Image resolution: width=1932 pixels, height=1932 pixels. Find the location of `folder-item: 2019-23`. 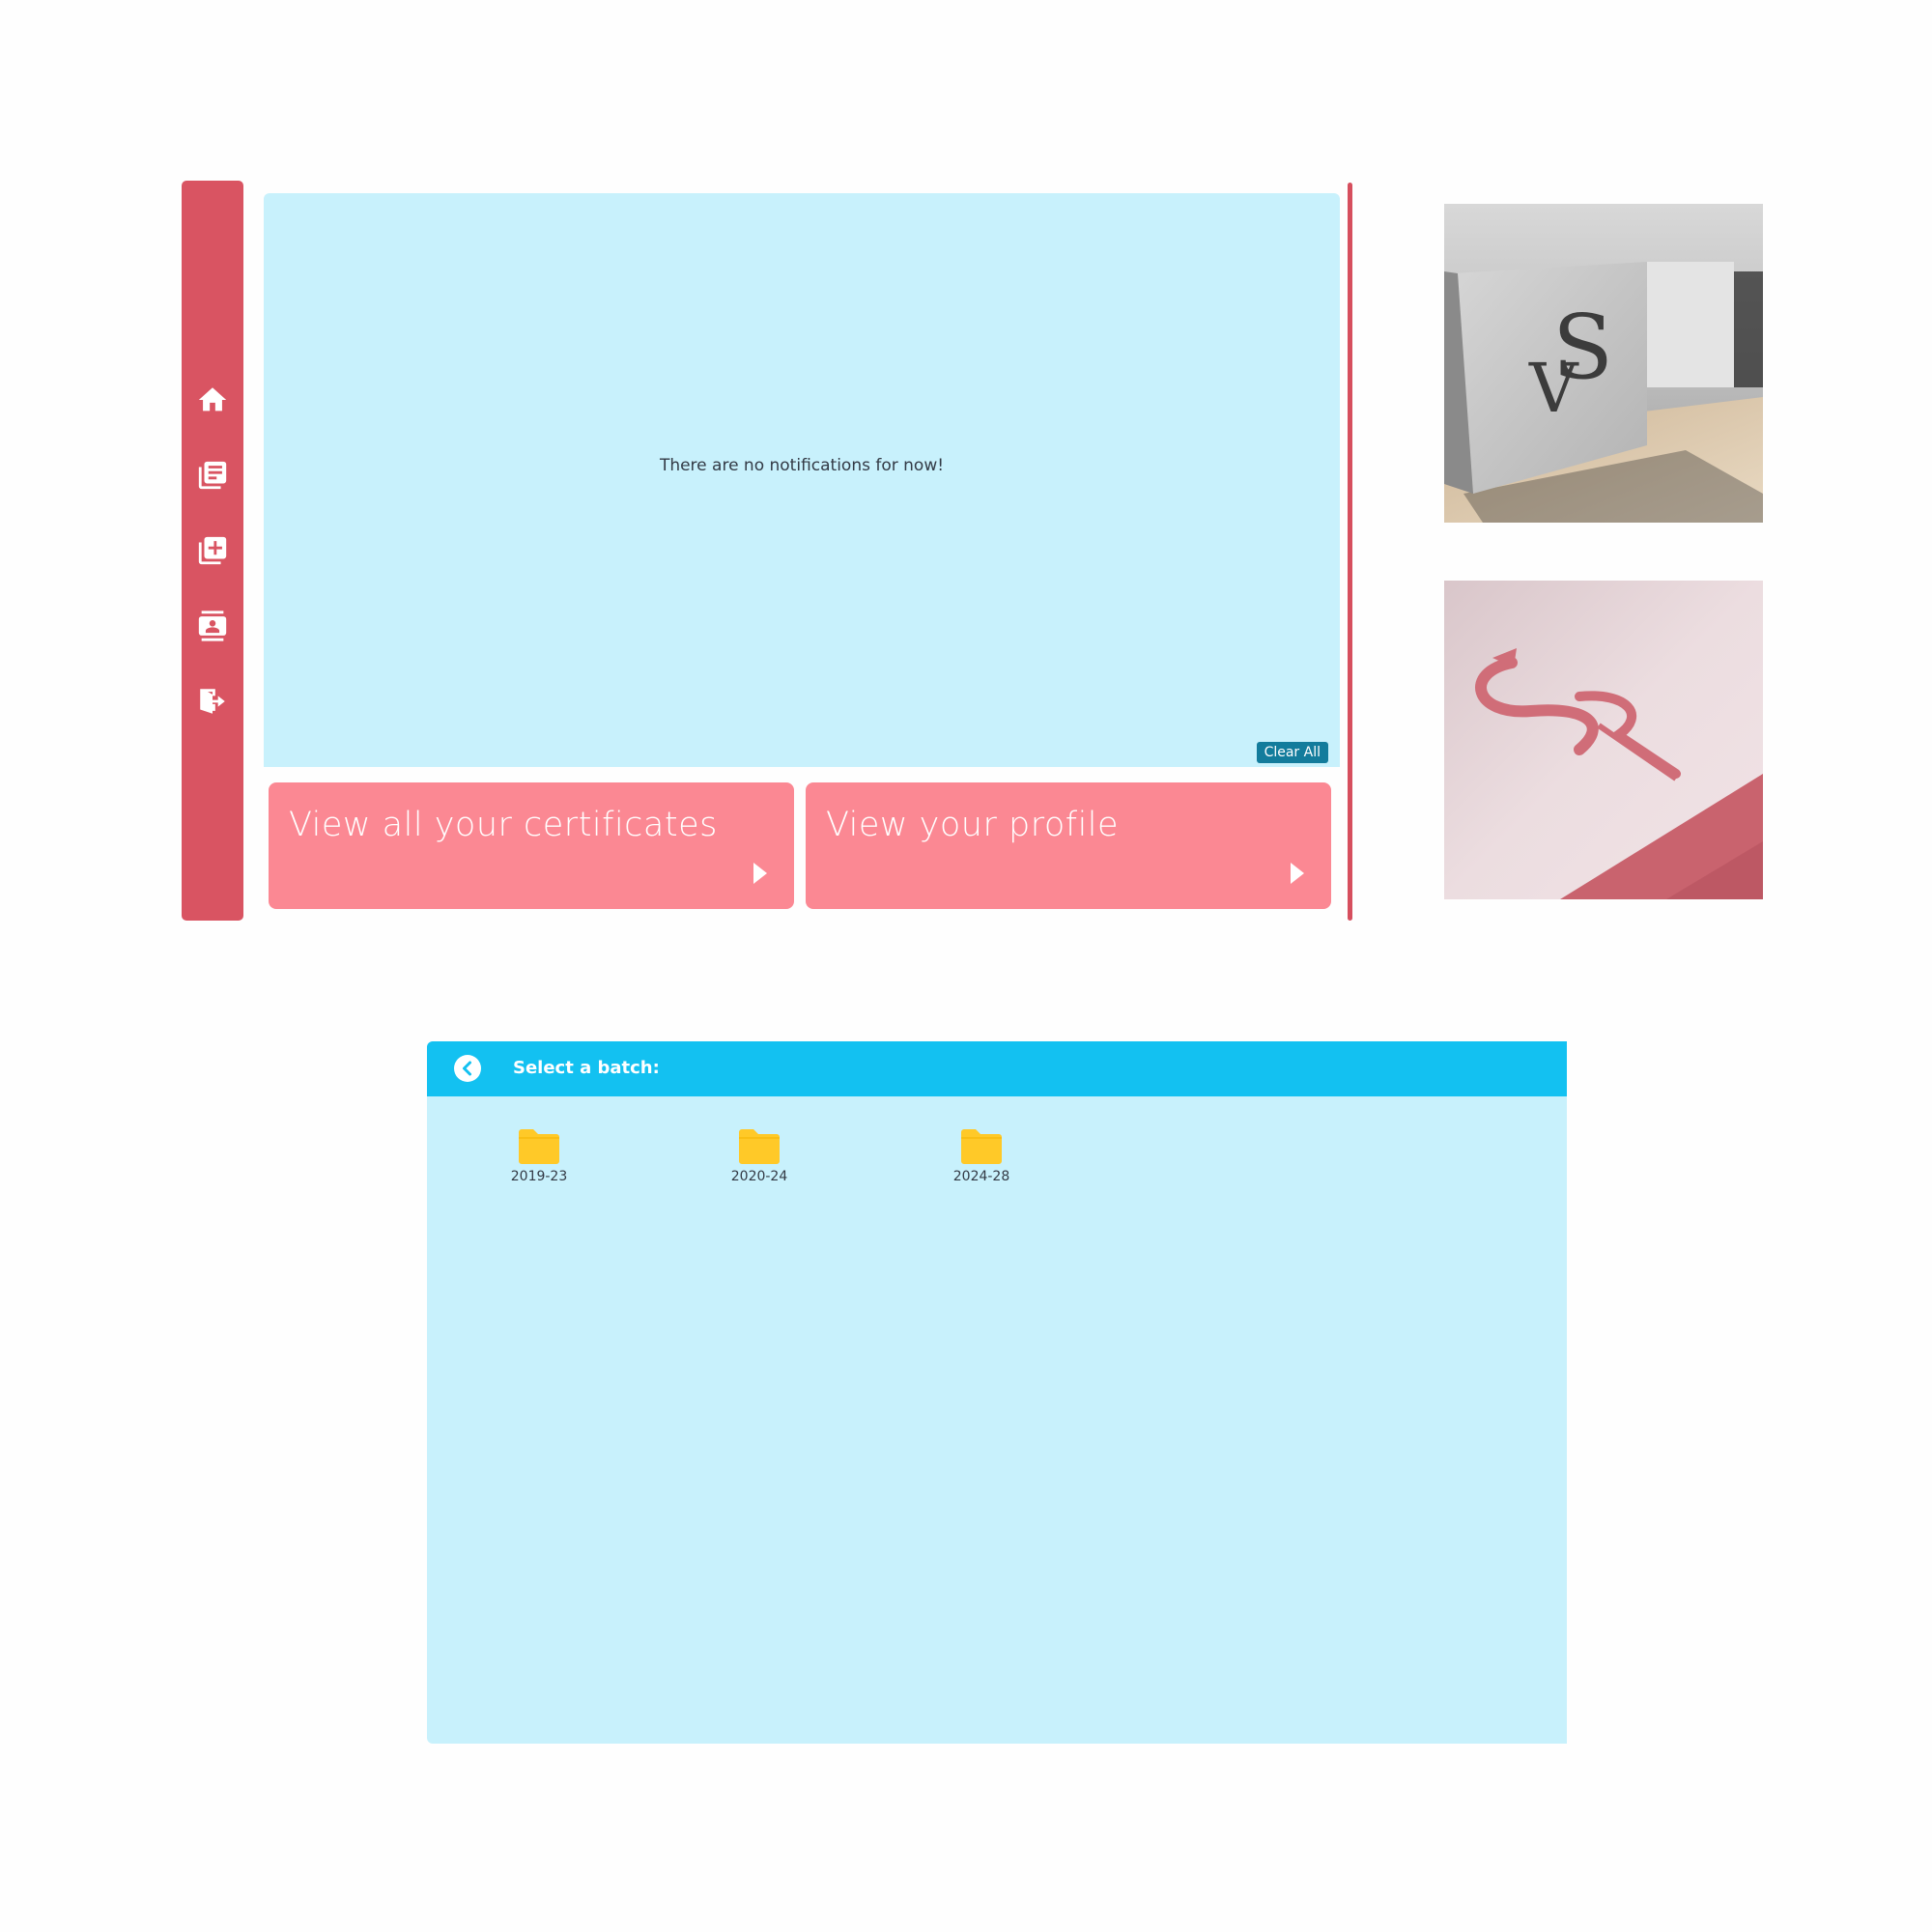

folder-item: 2019-23 is located at coordinates (539, 1156).